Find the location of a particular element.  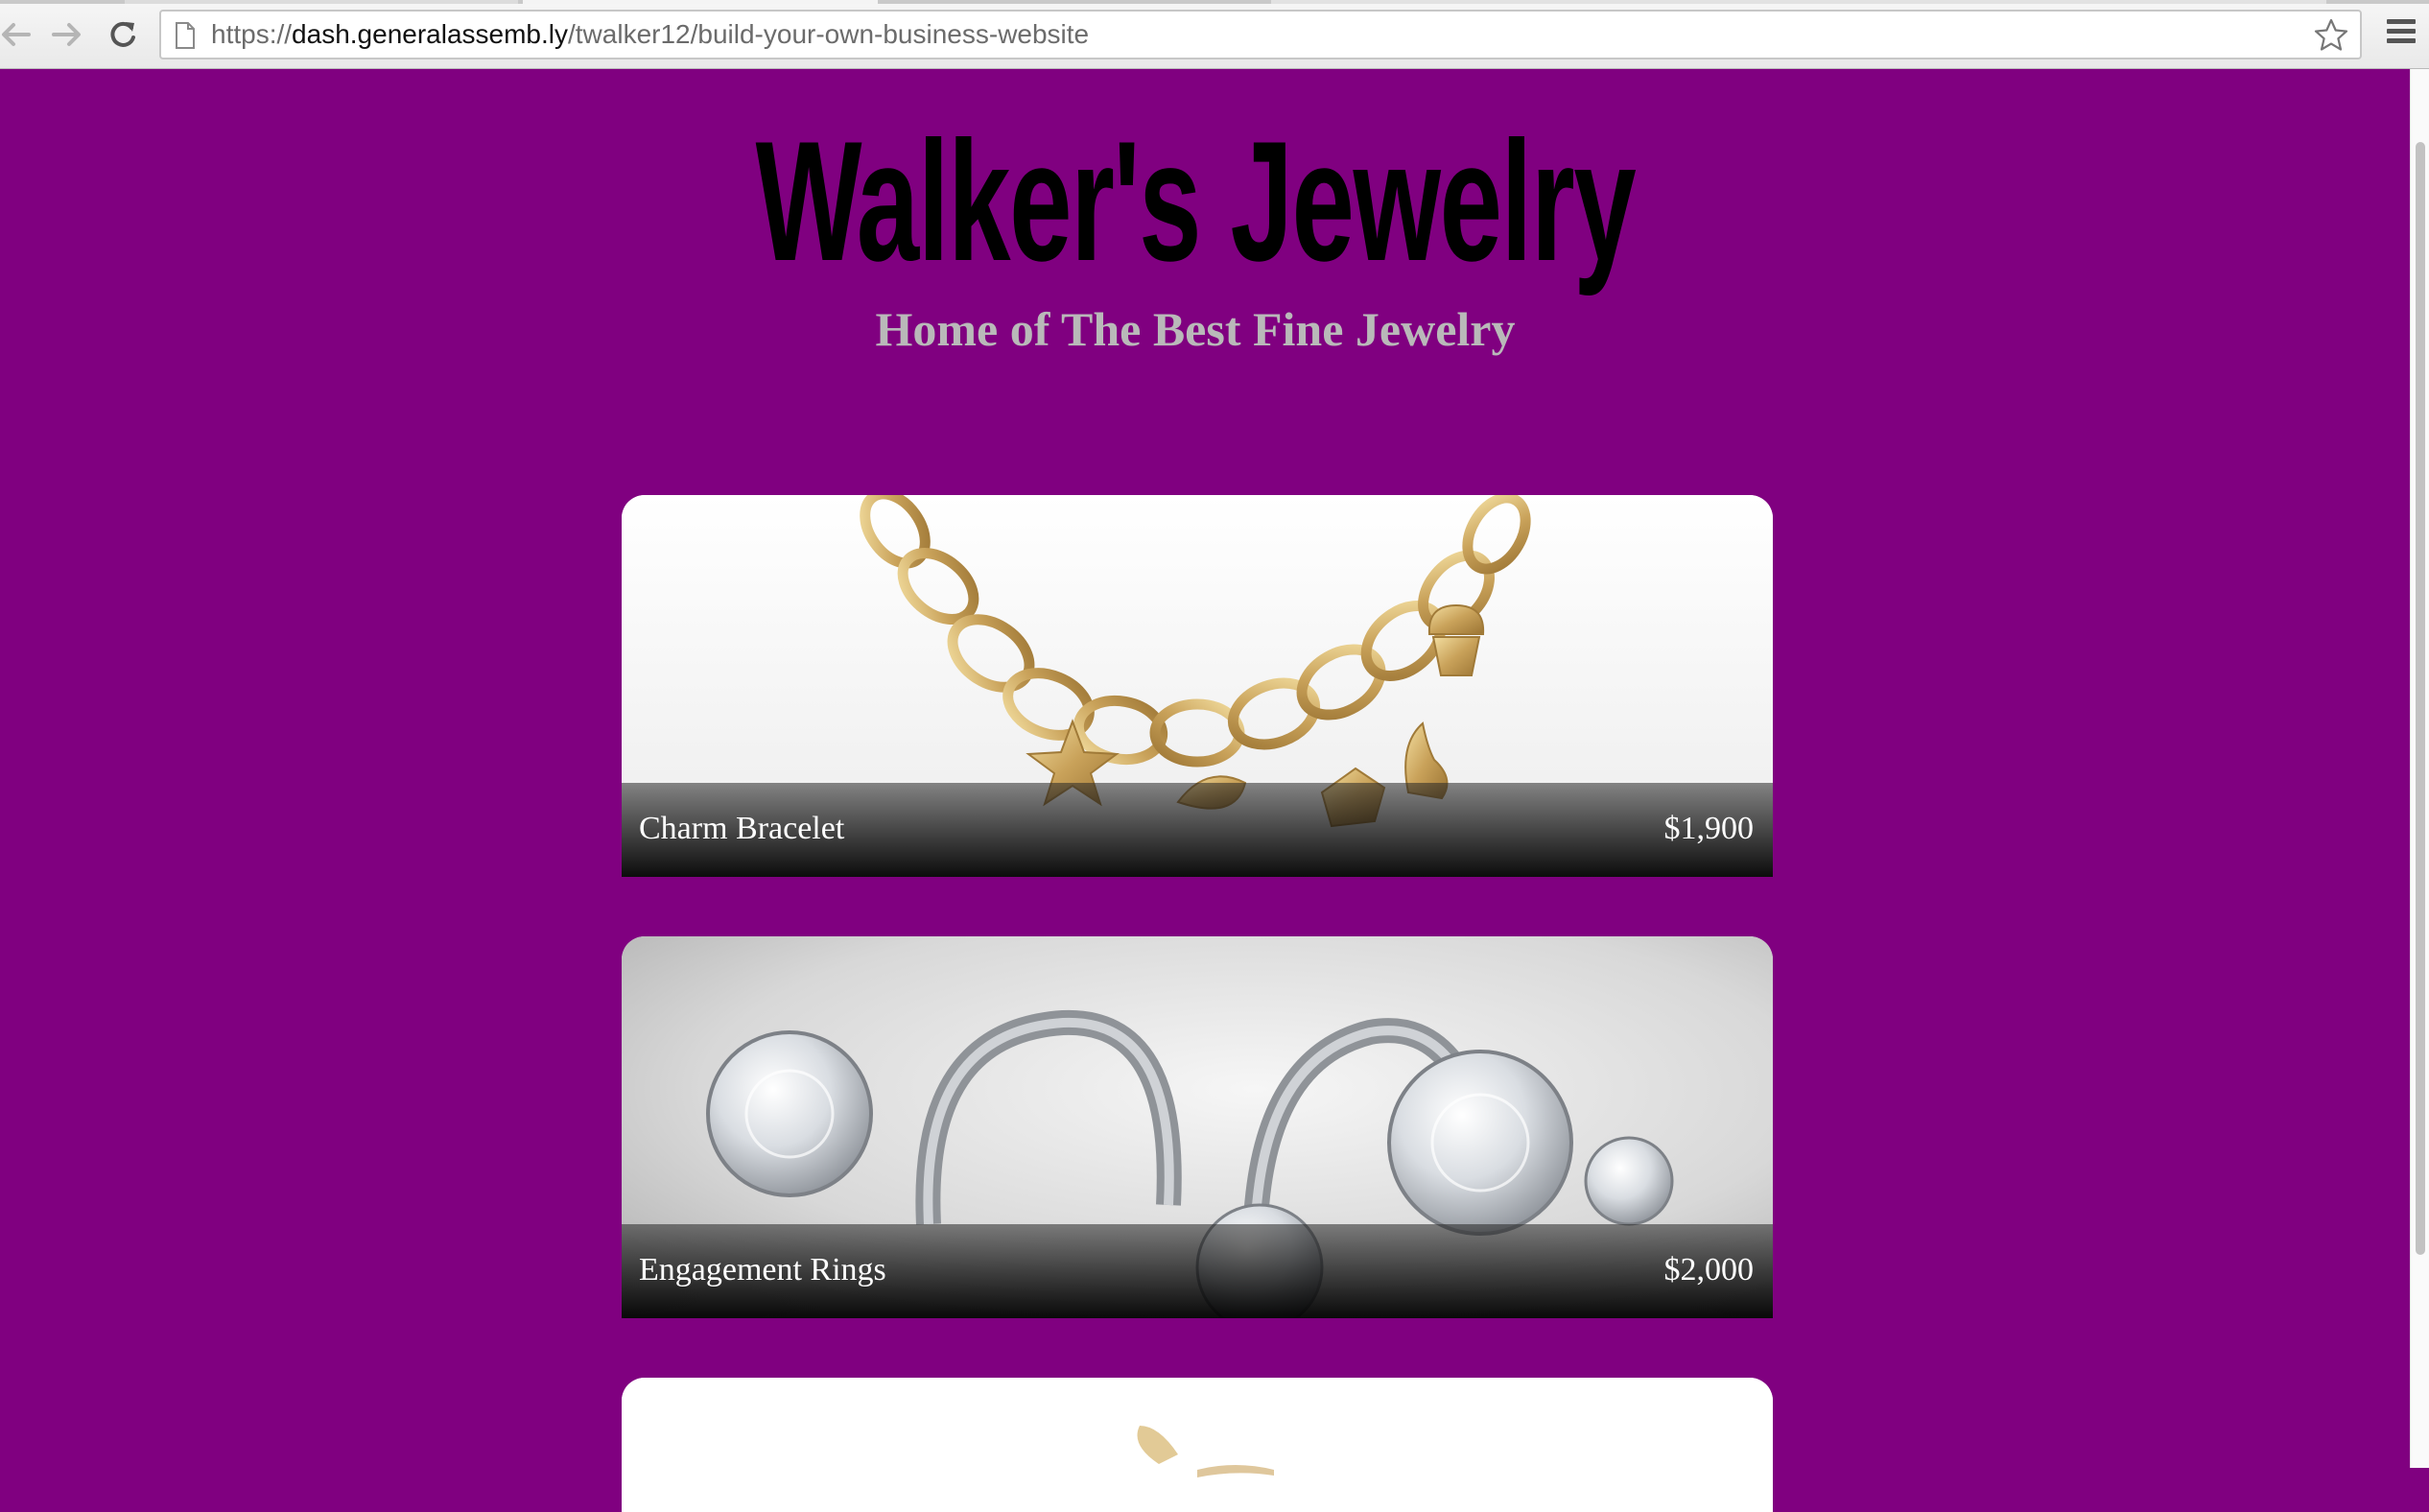

forward-icon is located at coordinates (66, 34).